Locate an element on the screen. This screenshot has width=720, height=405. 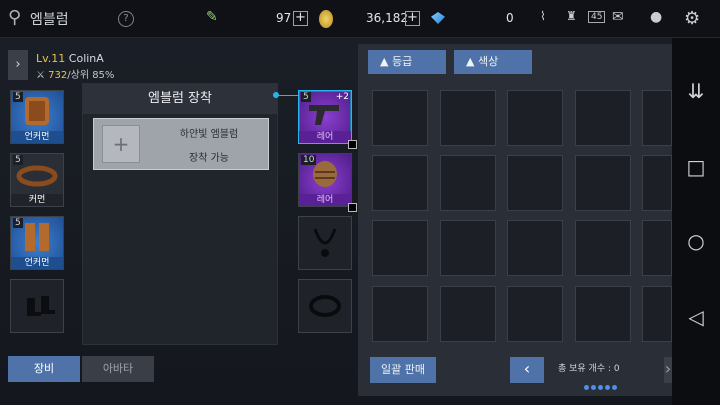
belt-slot: 5 커먼 is located at coordinates (37, 180).